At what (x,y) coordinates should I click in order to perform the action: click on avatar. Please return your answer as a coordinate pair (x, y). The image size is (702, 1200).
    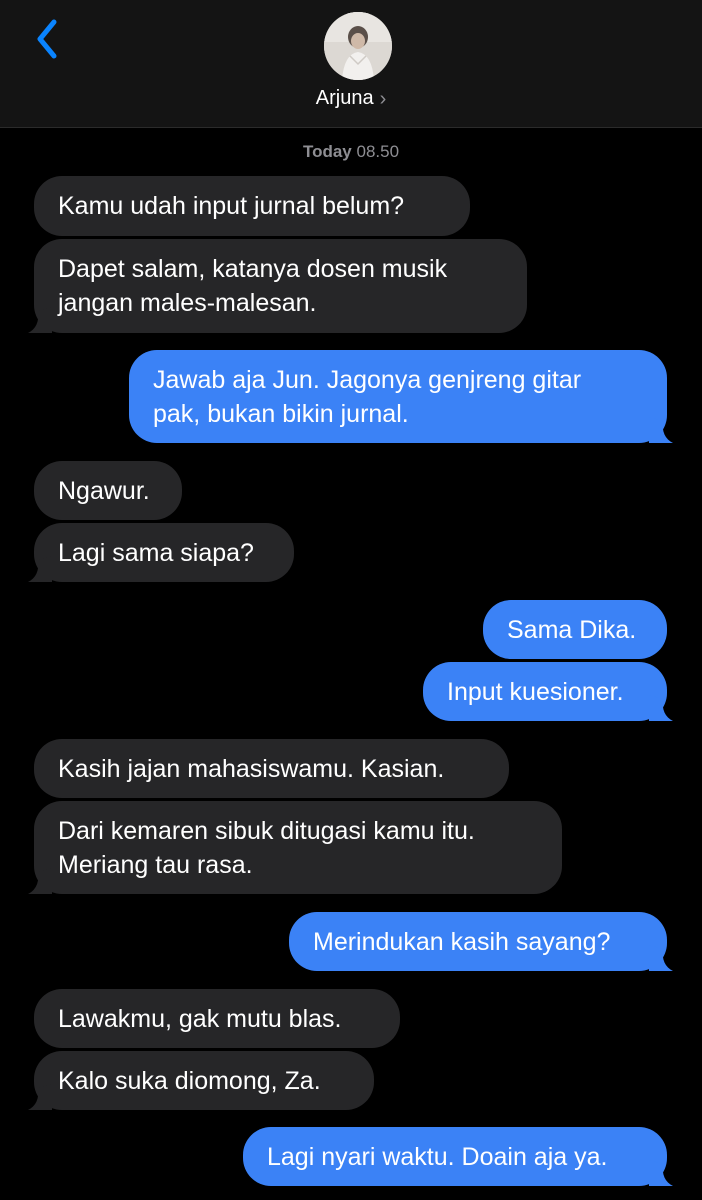
    Looking at the image, I should click on (358, 46).